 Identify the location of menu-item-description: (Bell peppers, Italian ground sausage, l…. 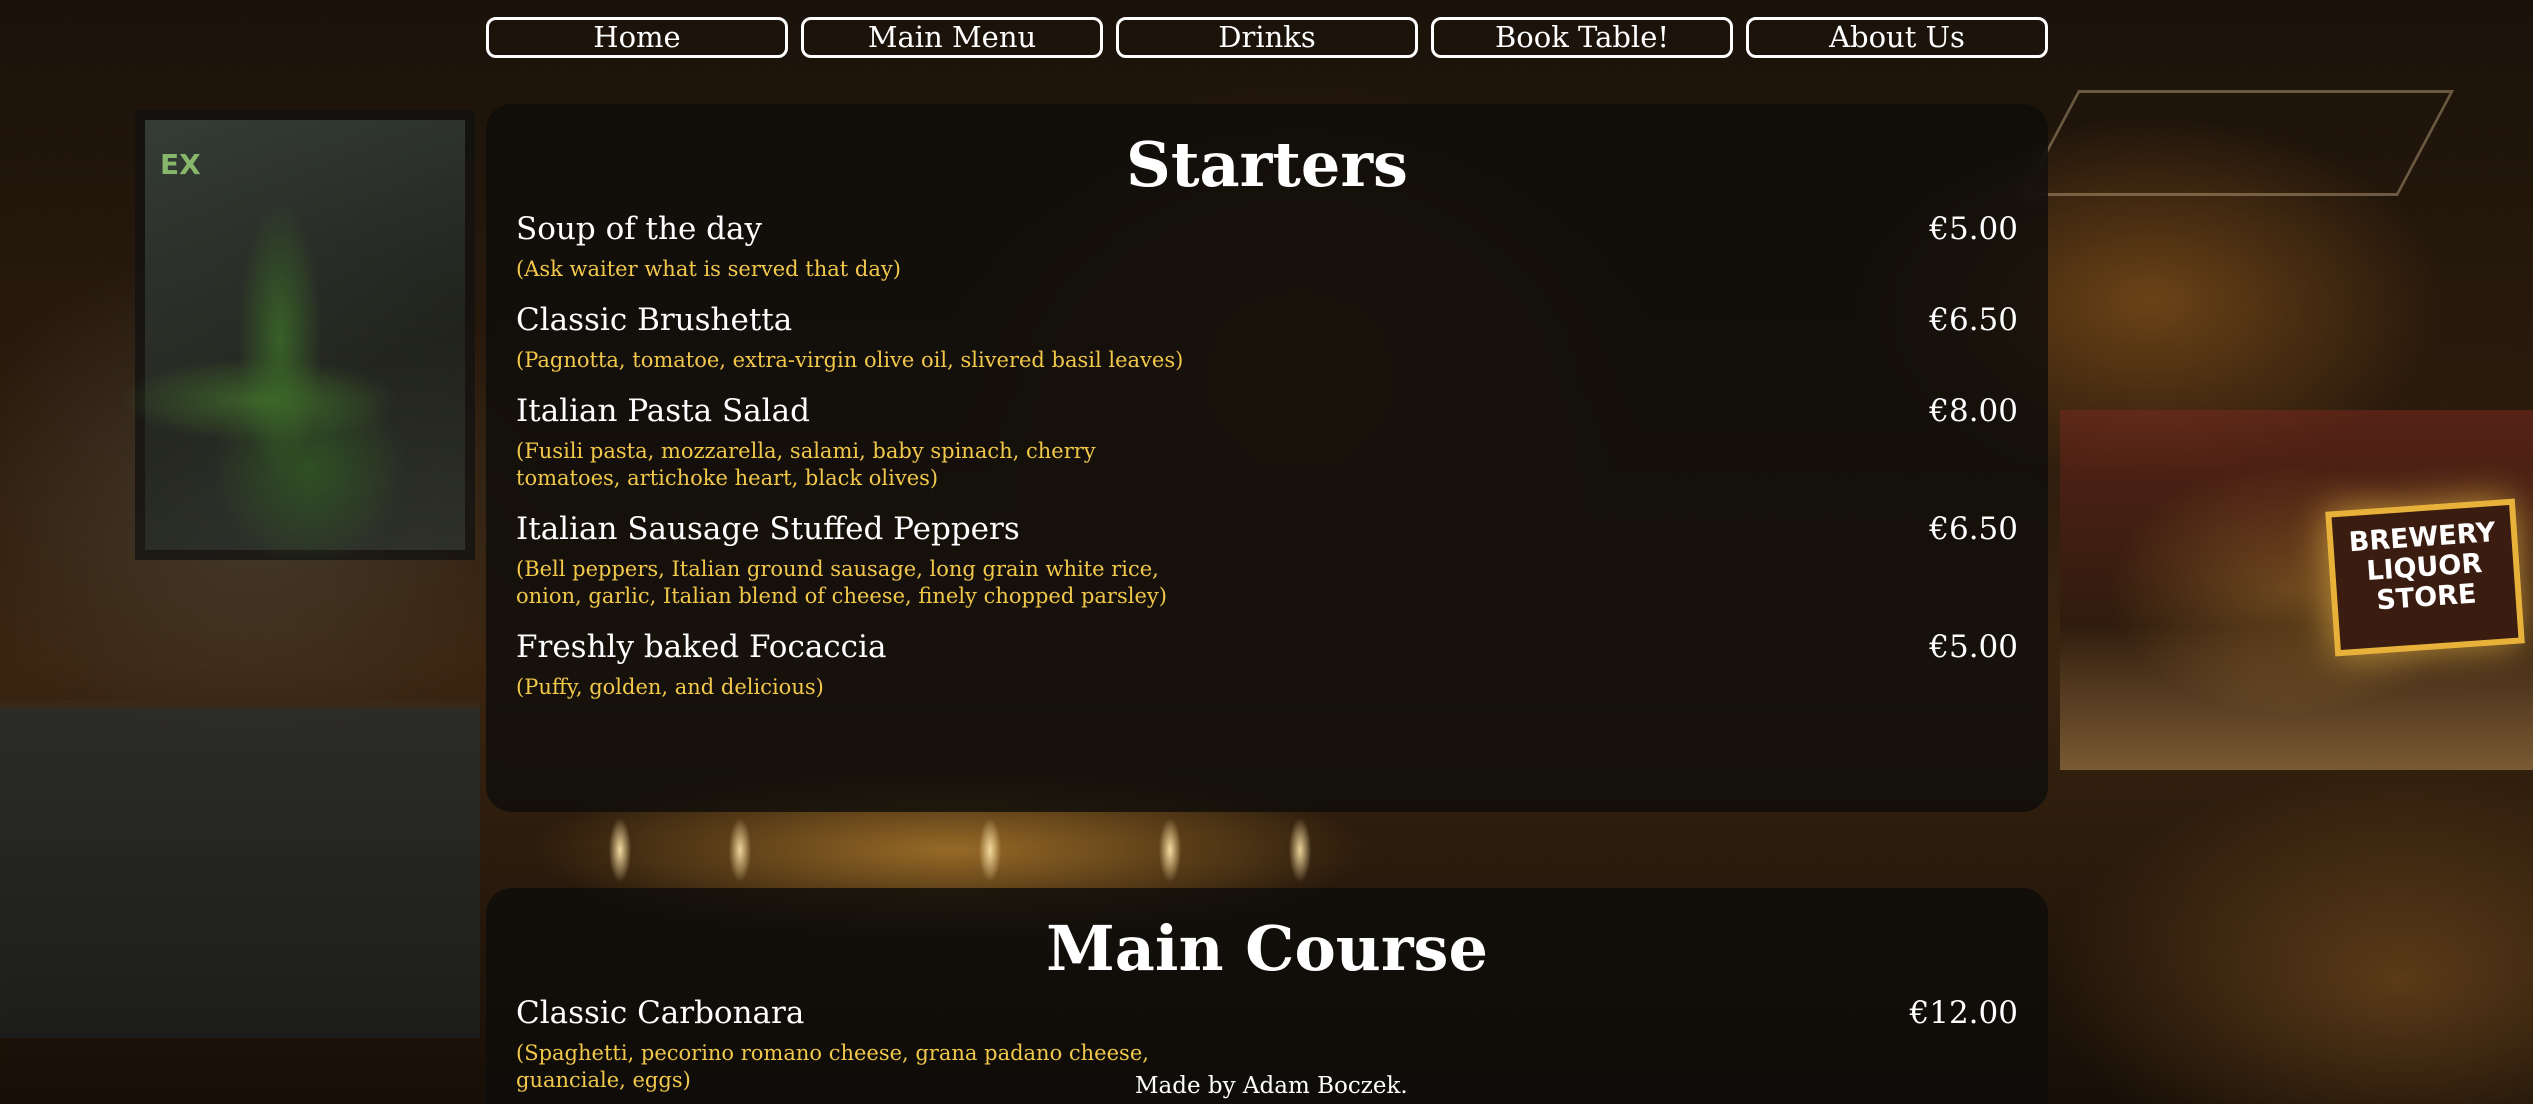
(841, 582).